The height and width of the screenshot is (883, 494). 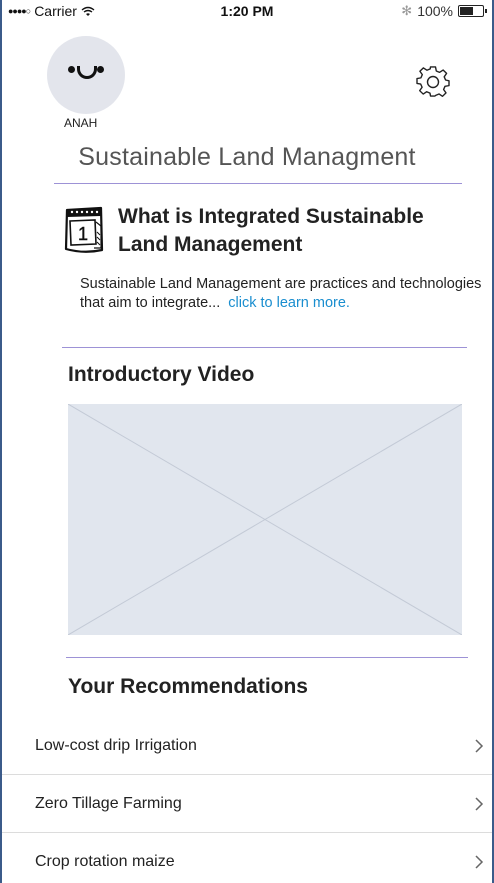 What do you see at coordinates (258, 183) in the screenshot?
I see `title-divider` at bounding box center [258, 183].